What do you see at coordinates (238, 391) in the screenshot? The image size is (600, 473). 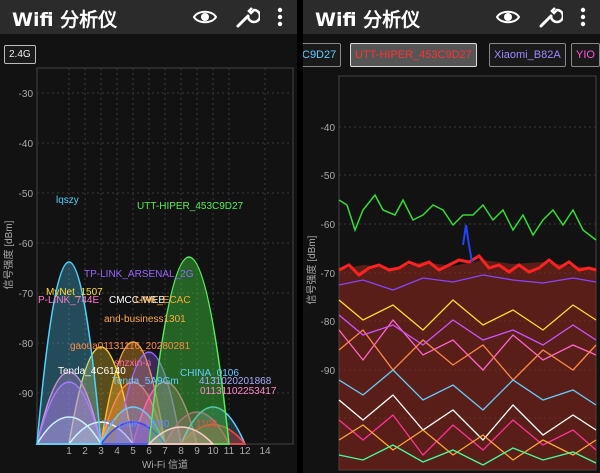 I see `network-label: 01131102253417` at bounding box center [238, 391].